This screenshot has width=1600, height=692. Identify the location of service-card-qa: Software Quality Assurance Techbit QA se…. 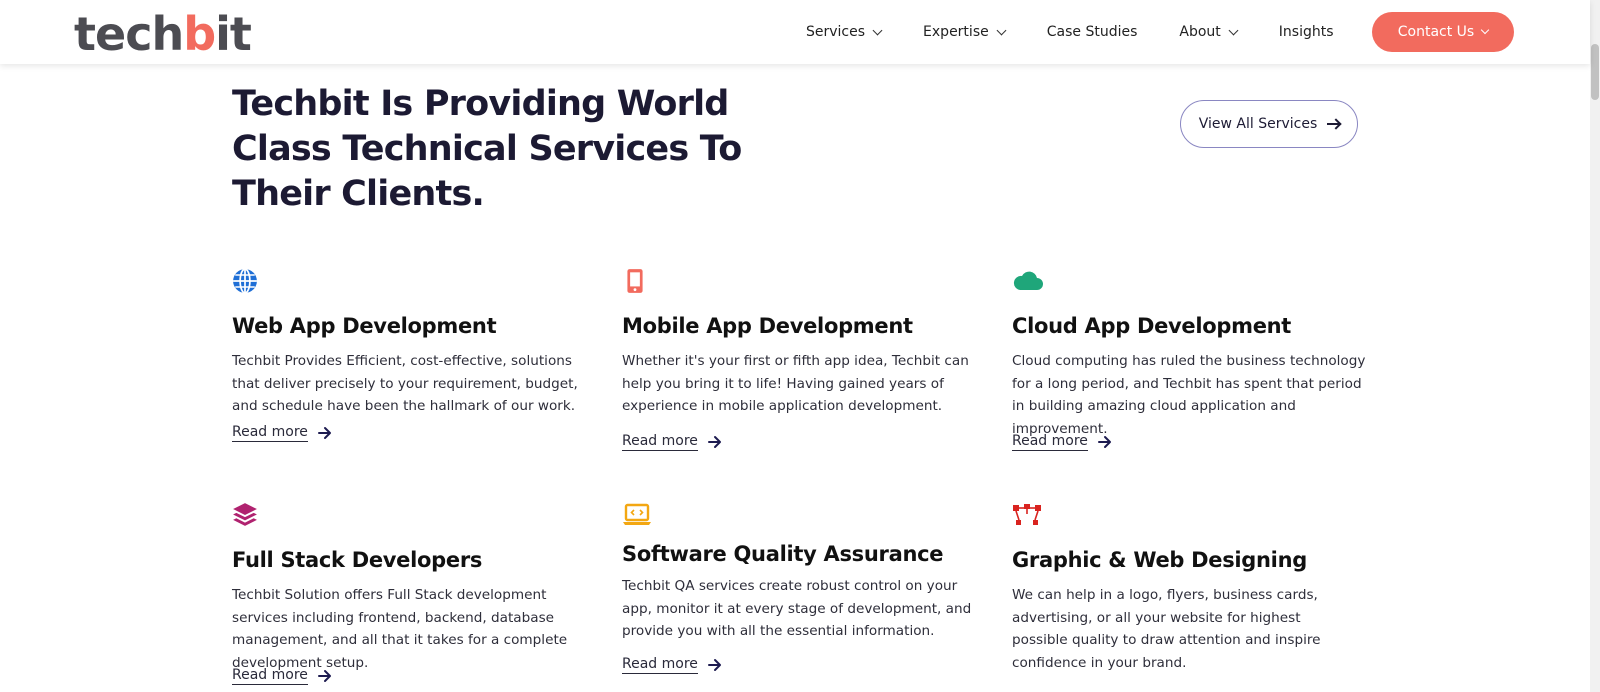
(802, 588).